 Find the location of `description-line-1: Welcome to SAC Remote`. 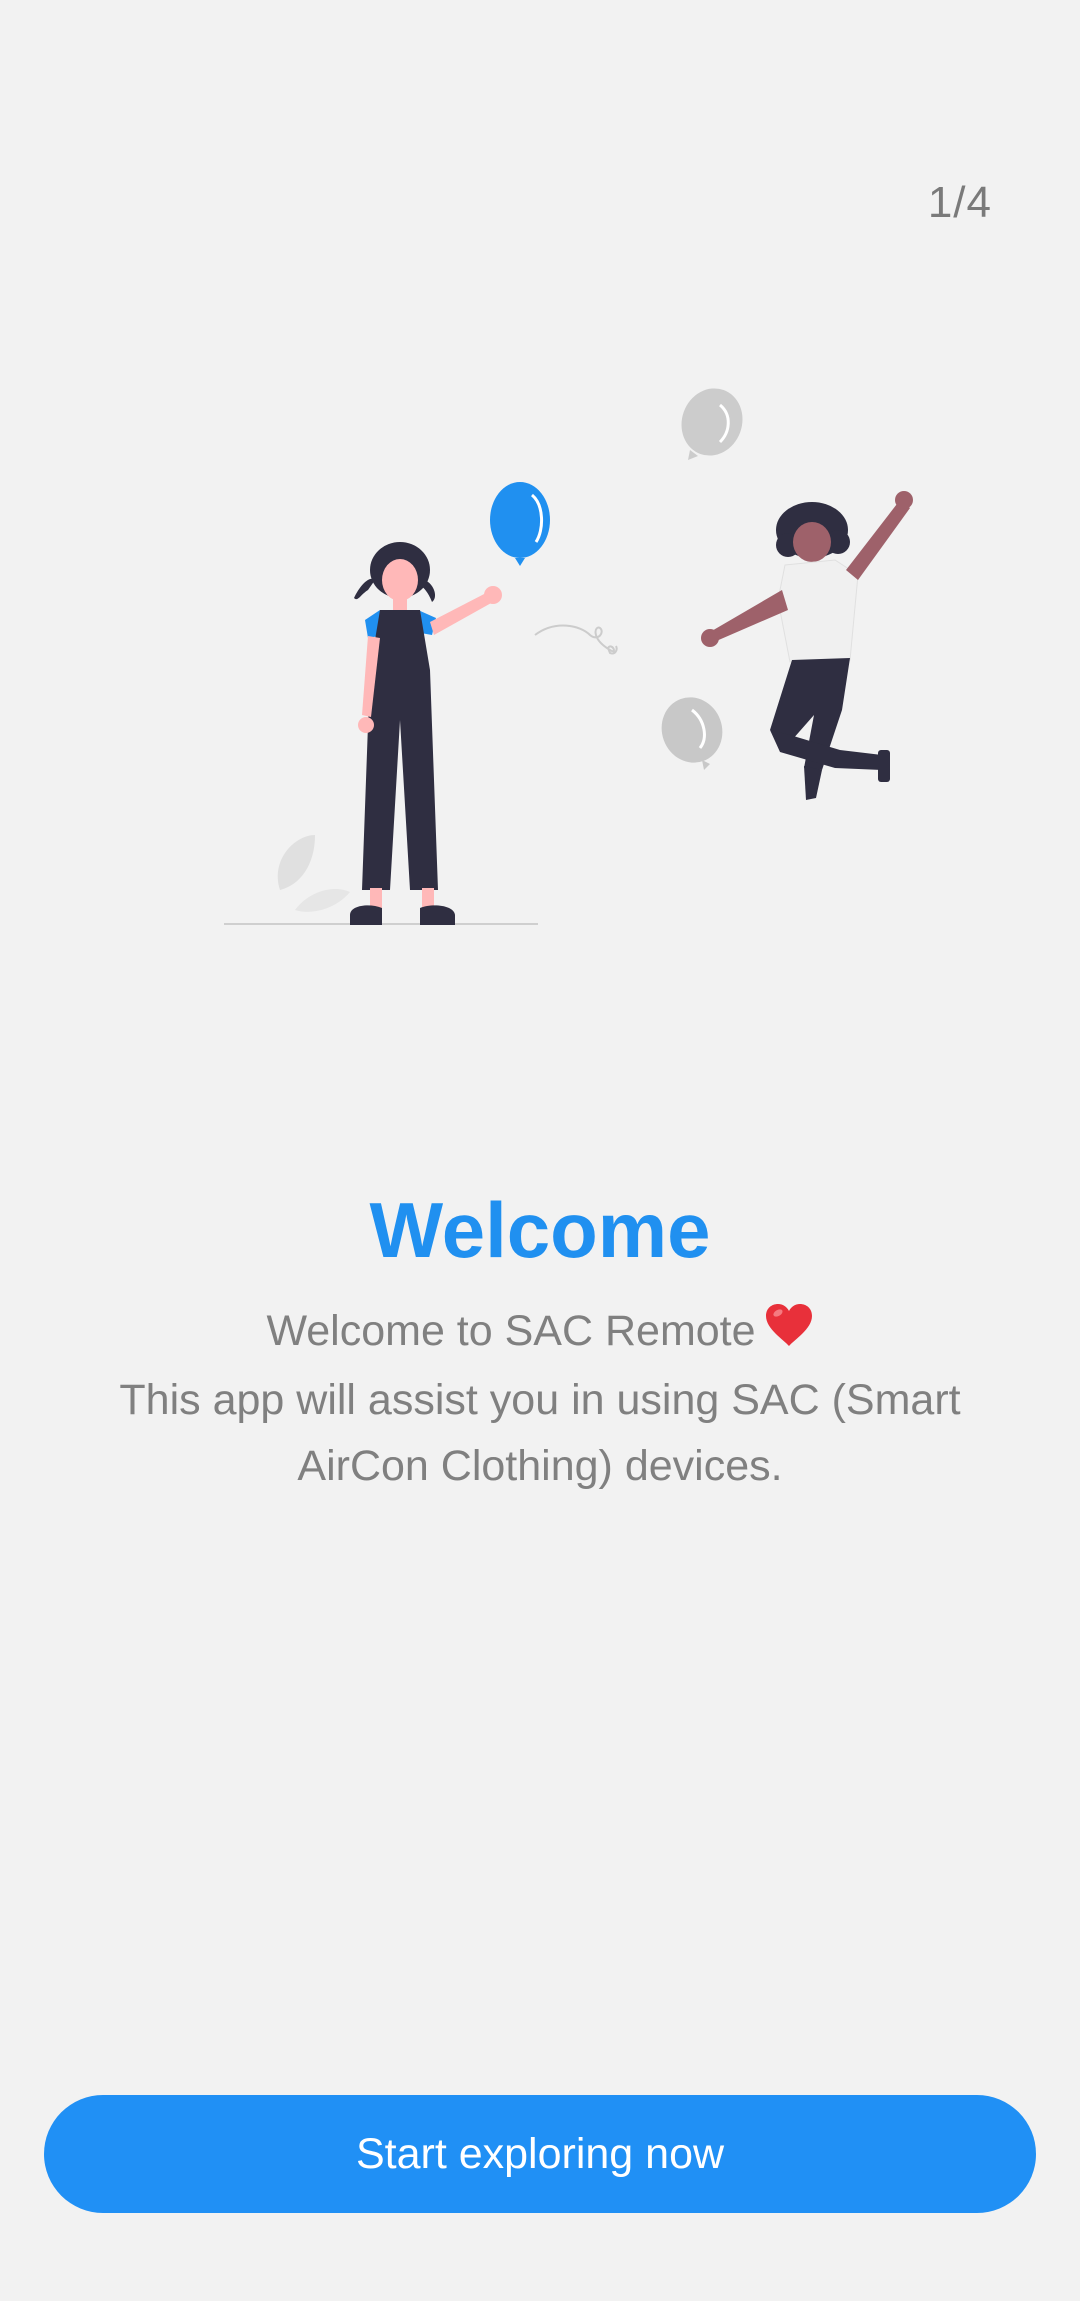

description-line-1: Welcome to SAC Remote is located at coordinates (540, 1332).